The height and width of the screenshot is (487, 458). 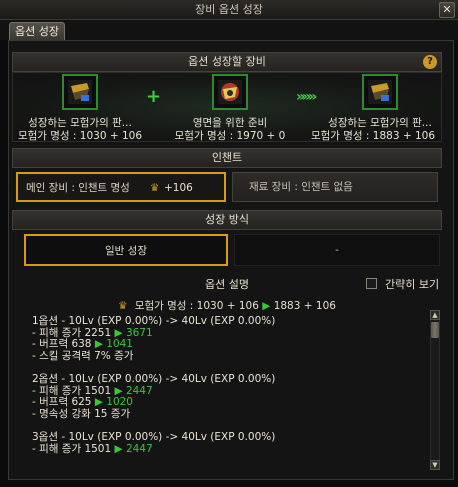 What do you see at coordinates (371, 283) in the screenshot?
I see `checkbox-icon` at bounding box center [371, 283].